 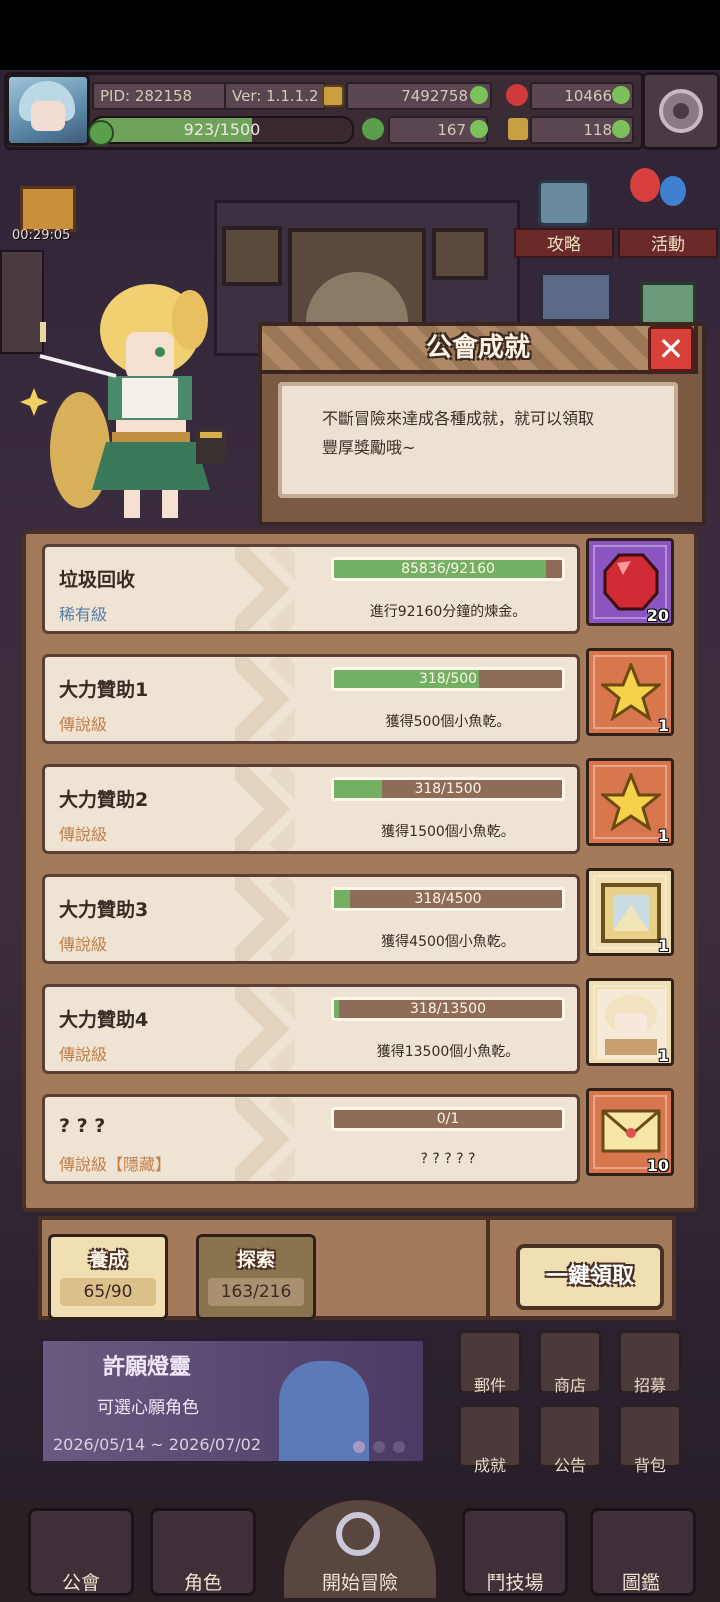 I want to click on banner-title: 許願燈靈, so click(x=147, y=1367).